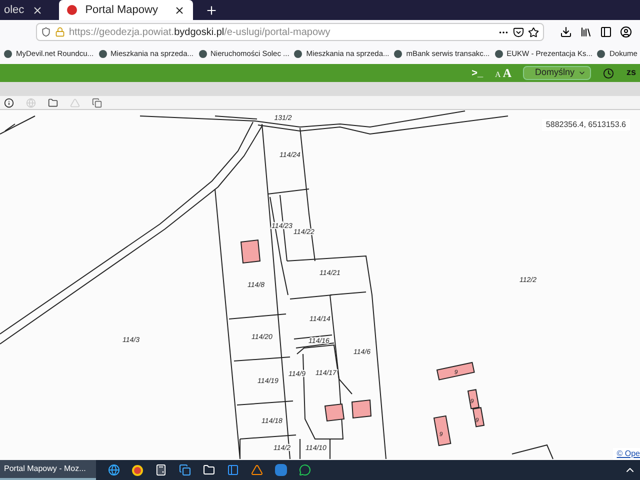 This screenshot has height=480, width=640. I want to click on user-label: zs, so click(631, 73).